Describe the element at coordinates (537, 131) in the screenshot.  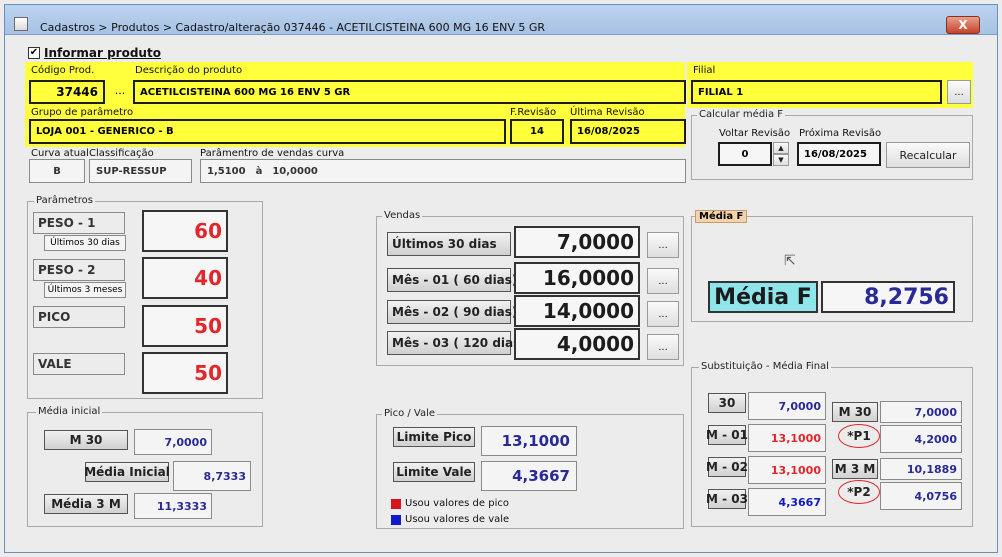
I see `frevisao-field: 14` at that location.